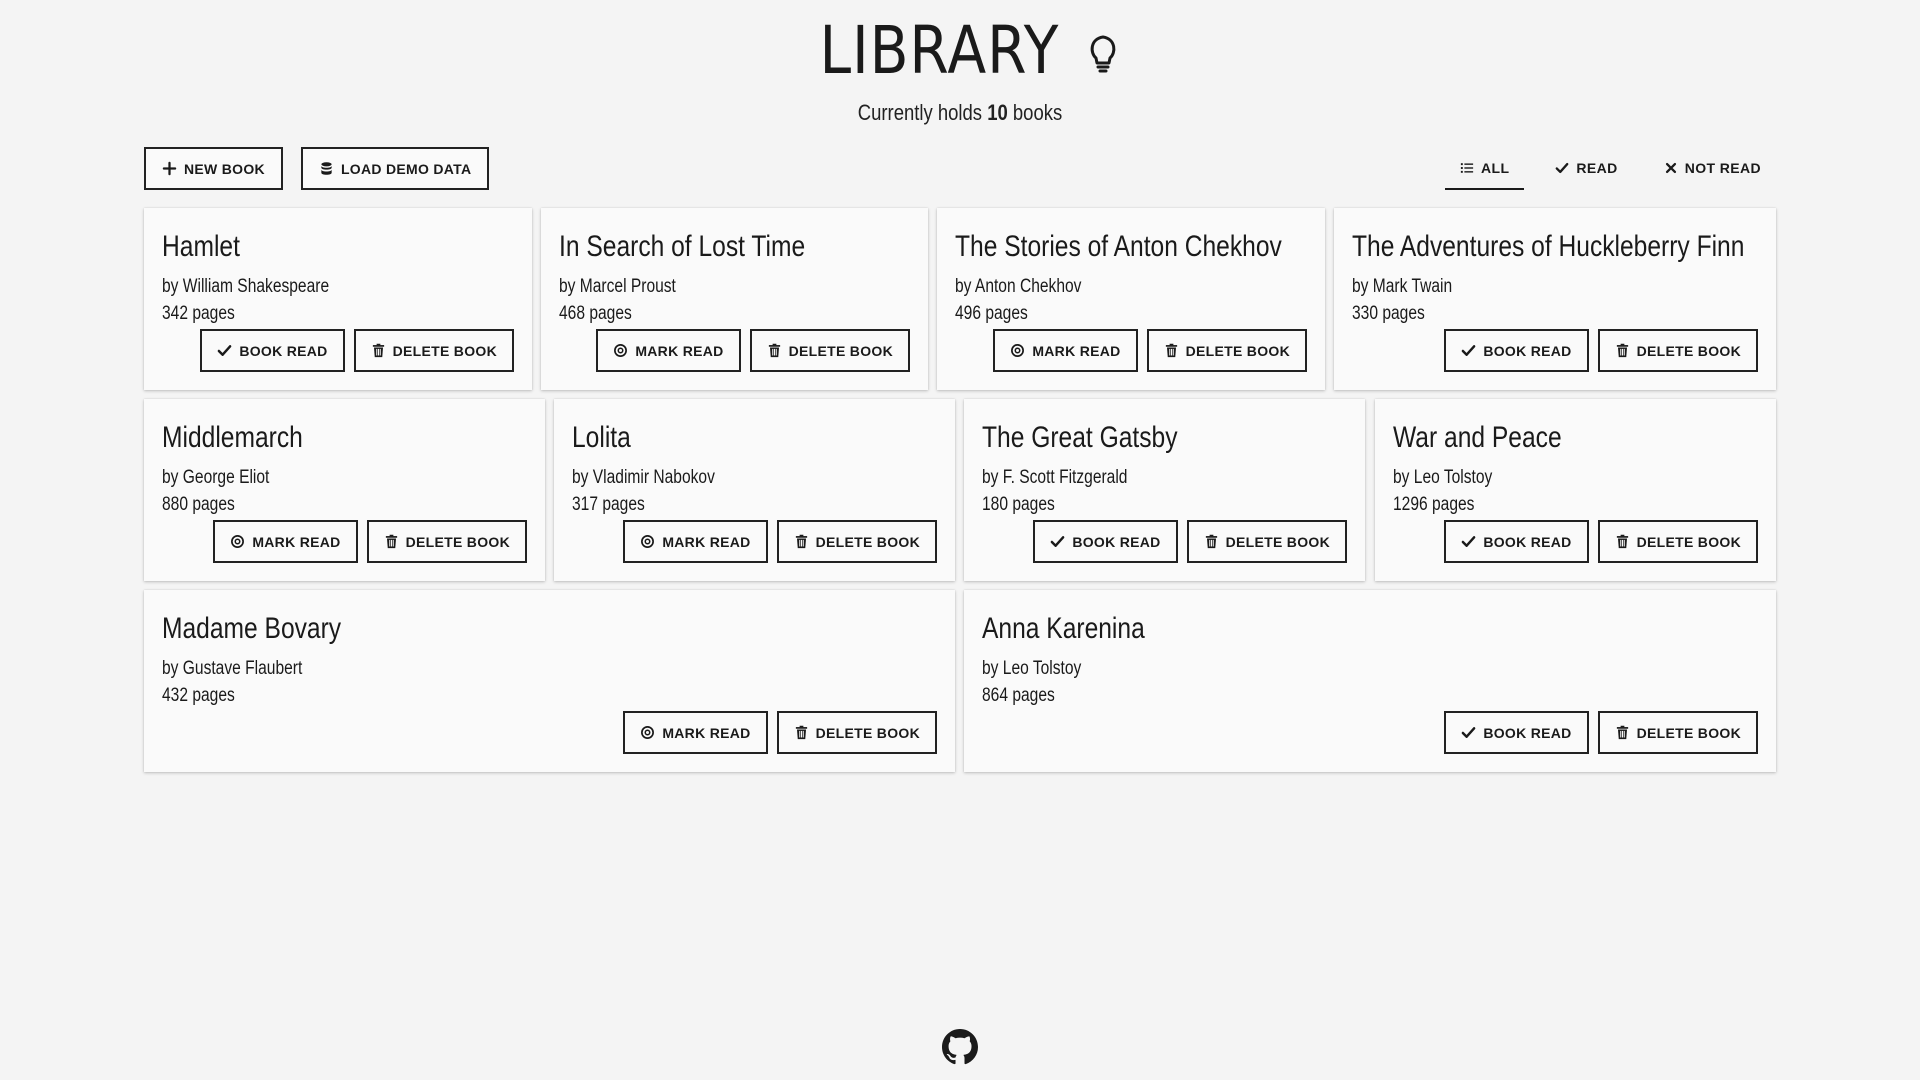 Image resolution: width=1920 pixels, height=1080 pixels. What do you see at coordinates (1018, 504) in the screenshot?
I see `book-pages: 180 pages` at bounding box center [1018, 504].